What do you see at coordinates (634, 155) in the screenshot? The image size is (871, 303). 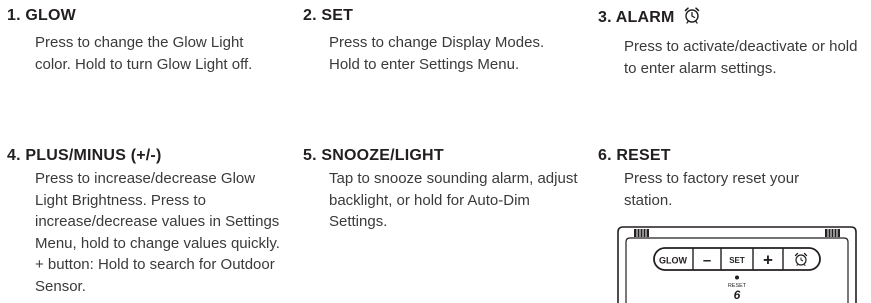 I see `instruction-title: 6. RESET` at bounding box center [634, 155].